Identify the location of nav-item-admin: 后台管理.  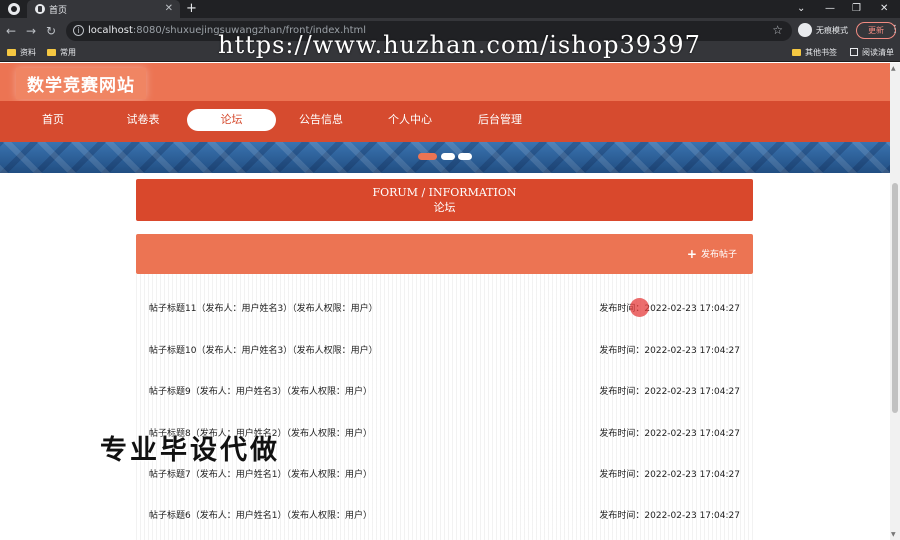
(500, 120).